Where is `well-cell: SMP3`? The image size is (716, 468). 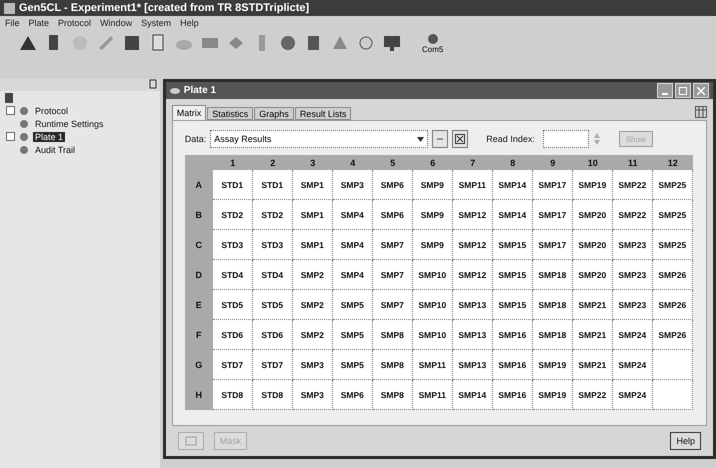
well-cell: SMP3 is located at coordinates (352, 185).